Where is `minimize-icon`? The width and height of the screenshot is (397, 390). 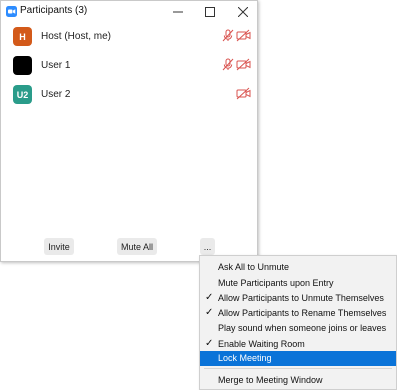 minimize-icon is located at coordinates (178, 11).